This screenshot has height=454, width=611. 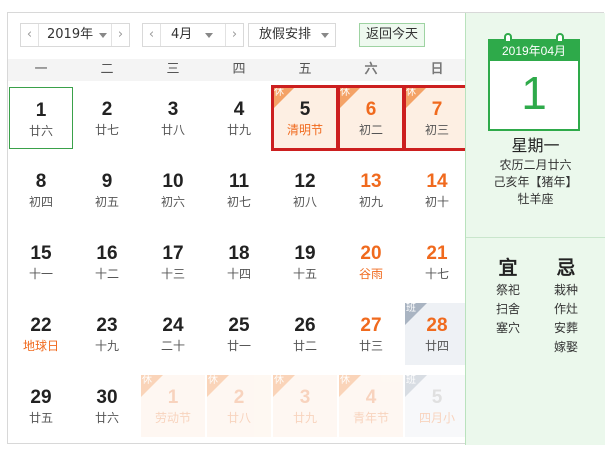 I want to click on next-month-button: ›, so click(x=234, y=35).